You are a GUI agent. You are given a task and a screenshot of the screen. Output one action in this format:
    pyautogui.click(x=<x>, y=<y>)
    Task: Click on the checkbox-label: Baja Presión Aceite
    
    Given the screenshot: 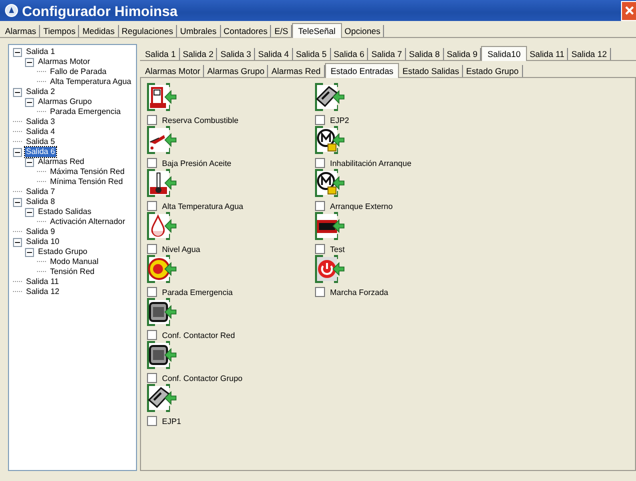 What is the action you would take?
    pyautogui.click(x=197, y=163)
    